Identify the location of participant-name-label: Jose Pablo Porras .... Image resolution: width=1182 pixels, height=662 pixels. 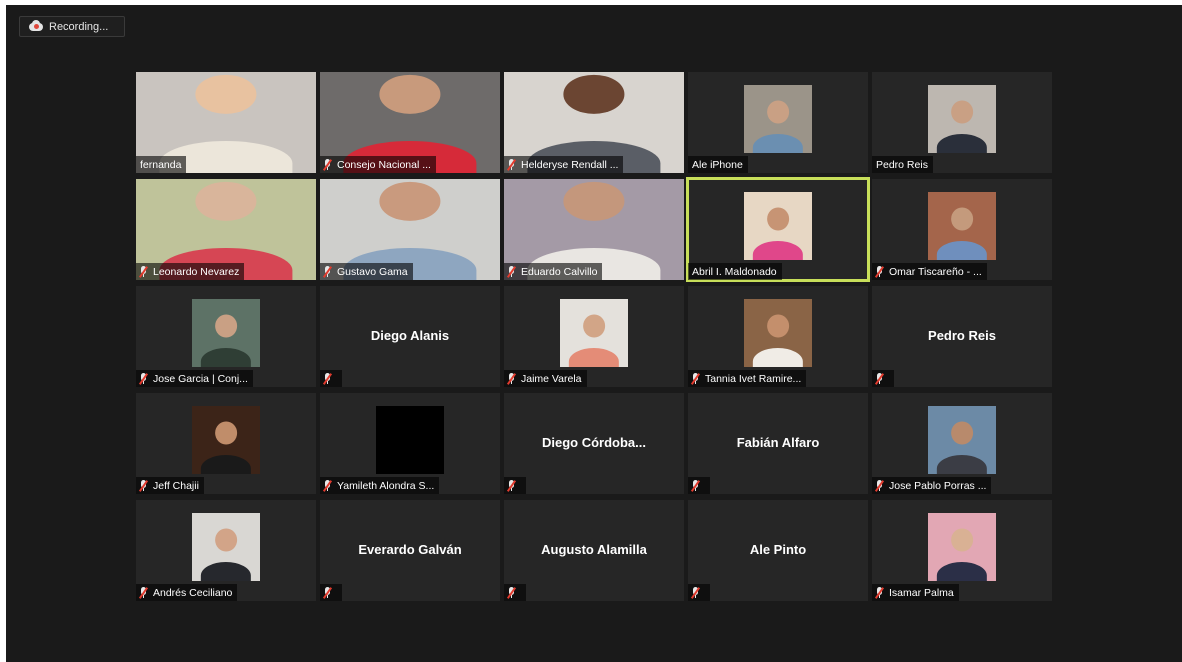
(932, 485).